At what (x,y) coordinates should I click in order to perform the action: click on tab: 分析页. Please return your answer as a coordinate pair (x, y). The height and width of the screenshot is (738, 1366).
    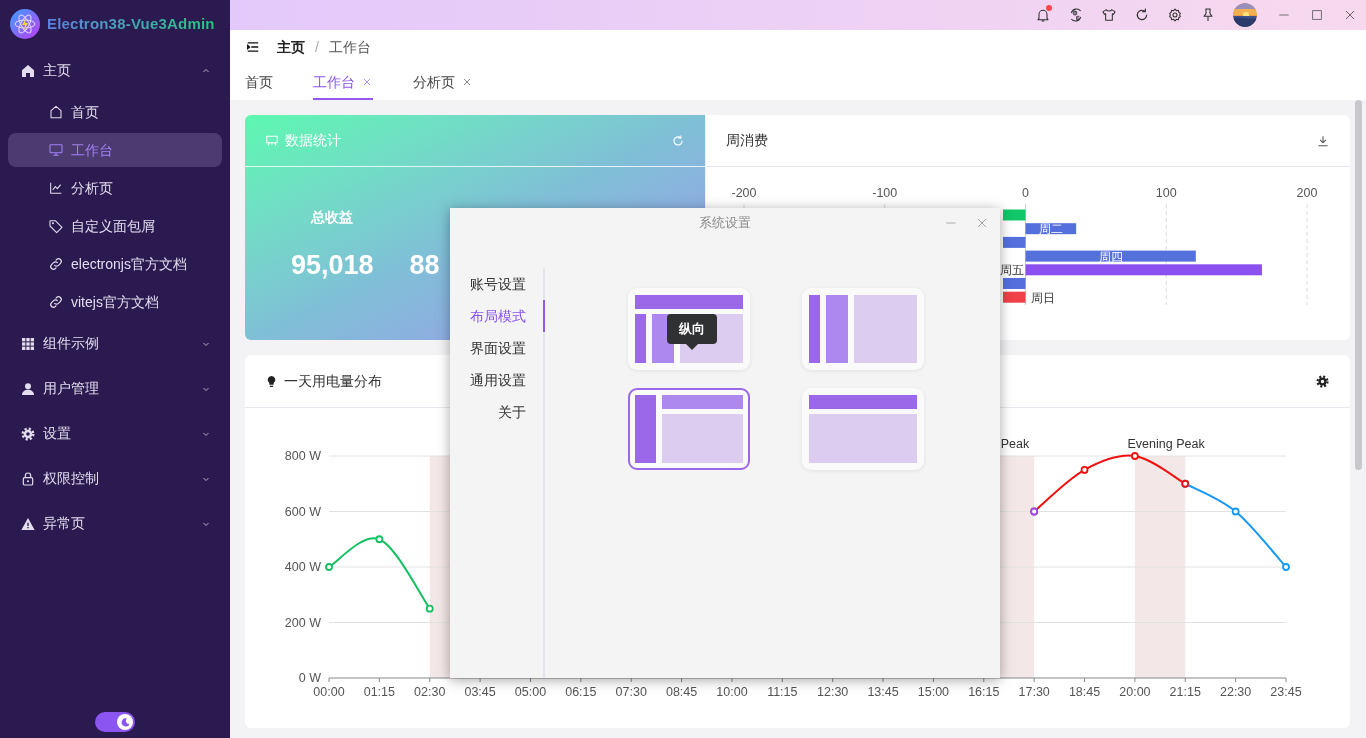
    Looking at the image, I should click on (443, 82).